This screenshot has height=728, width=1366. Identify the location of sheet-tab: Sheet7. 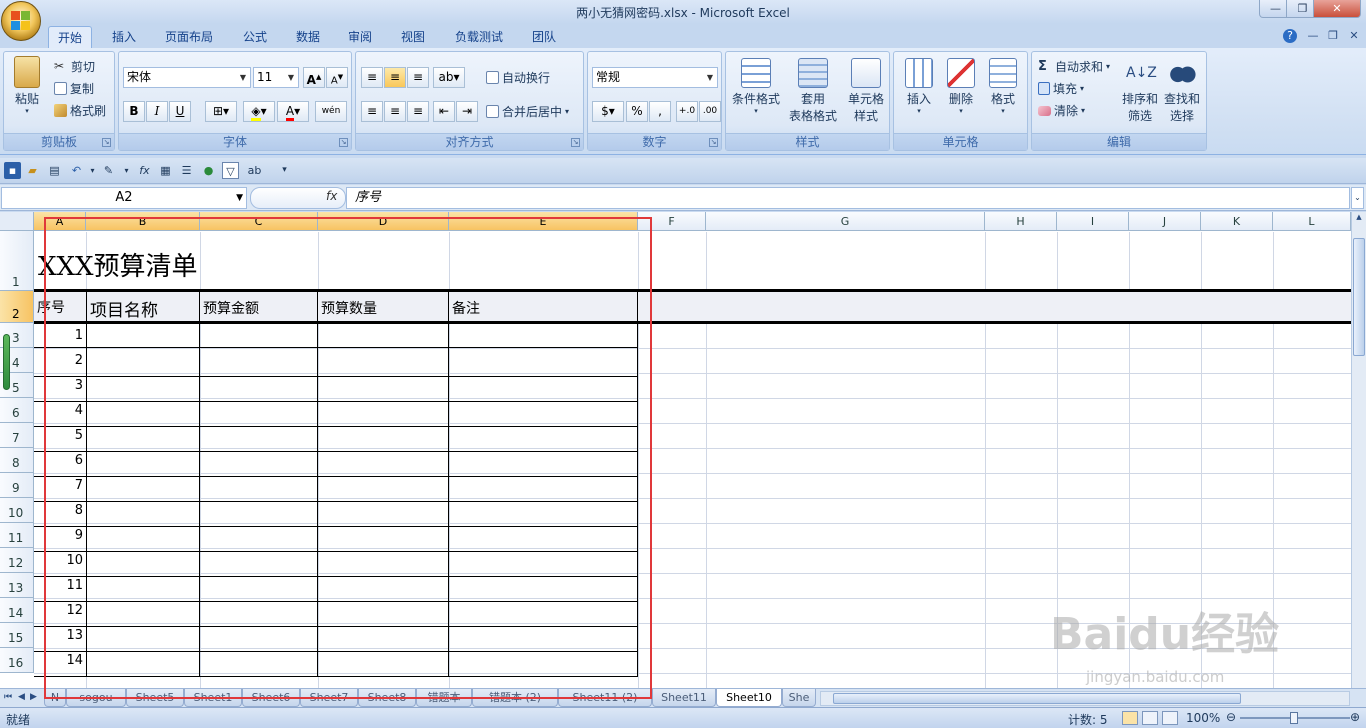
(329, 698).